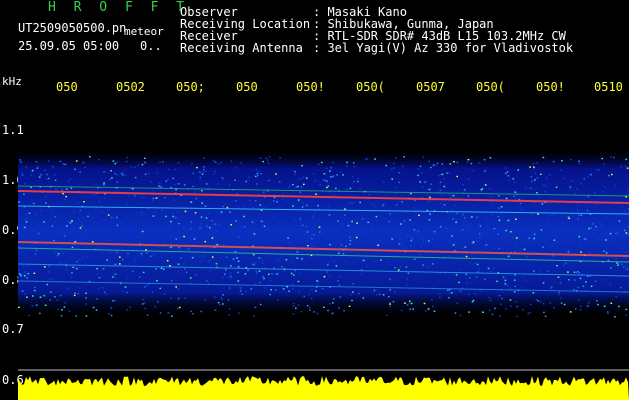 This screenshot has width=629, height=400. What do you see at coordinates (130, 87) in the screenshot?
I see `time-tick: 0502` at bounding box center [130, 87].